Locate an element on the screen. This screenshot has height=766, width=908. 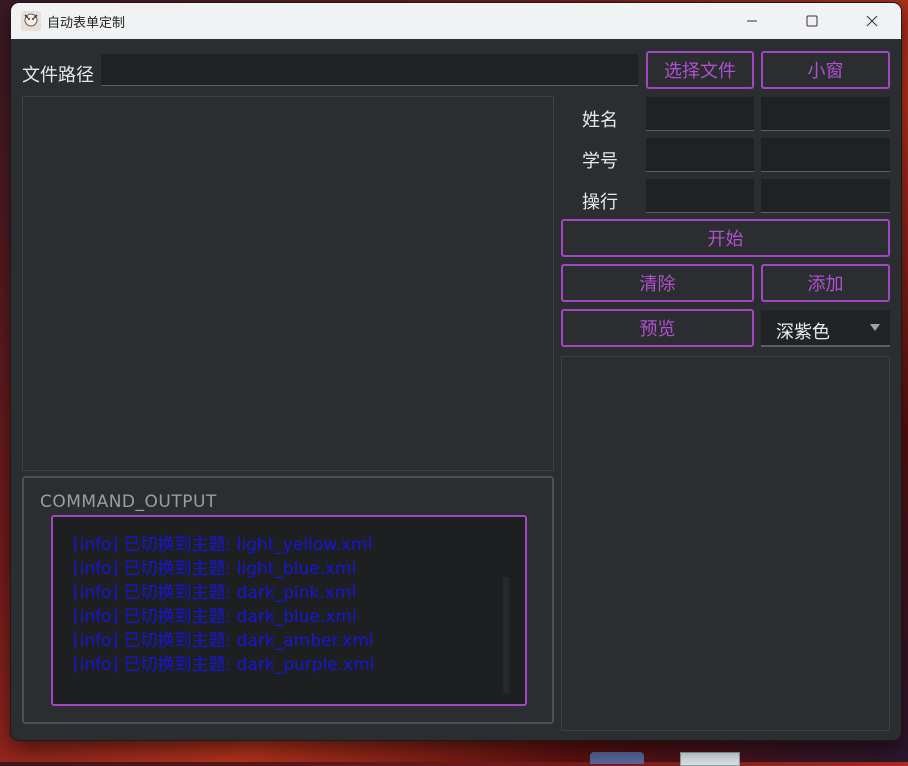
minimize-button is located at coordinates (752, 21).